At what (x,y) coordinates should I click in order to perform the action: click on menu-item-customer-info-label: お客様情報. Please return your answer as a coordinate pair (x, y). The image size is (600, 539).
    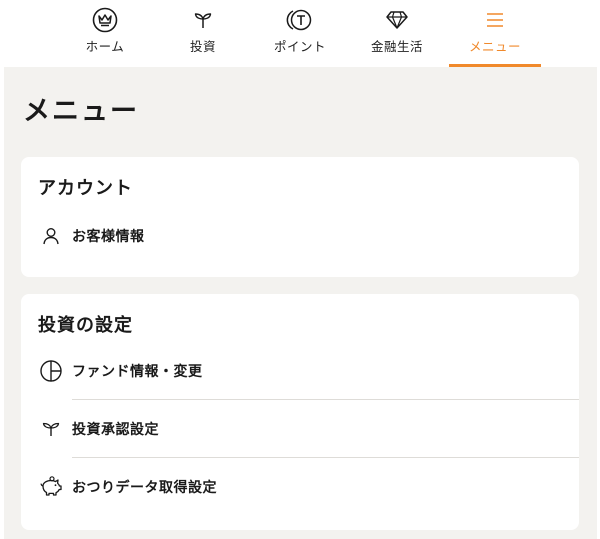
    Looking at the image, I should click on (108, 237).